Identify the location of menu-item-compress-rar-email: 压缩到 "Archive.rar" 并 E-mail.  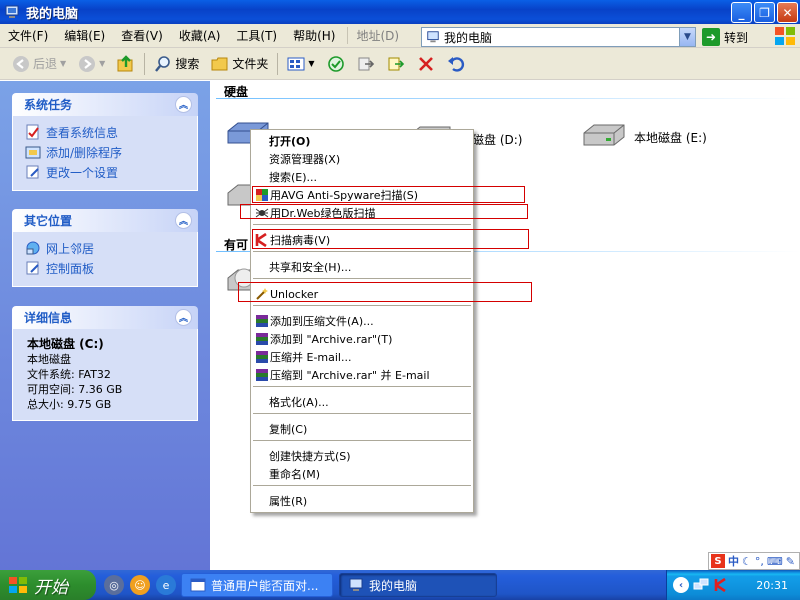
(362, 375).